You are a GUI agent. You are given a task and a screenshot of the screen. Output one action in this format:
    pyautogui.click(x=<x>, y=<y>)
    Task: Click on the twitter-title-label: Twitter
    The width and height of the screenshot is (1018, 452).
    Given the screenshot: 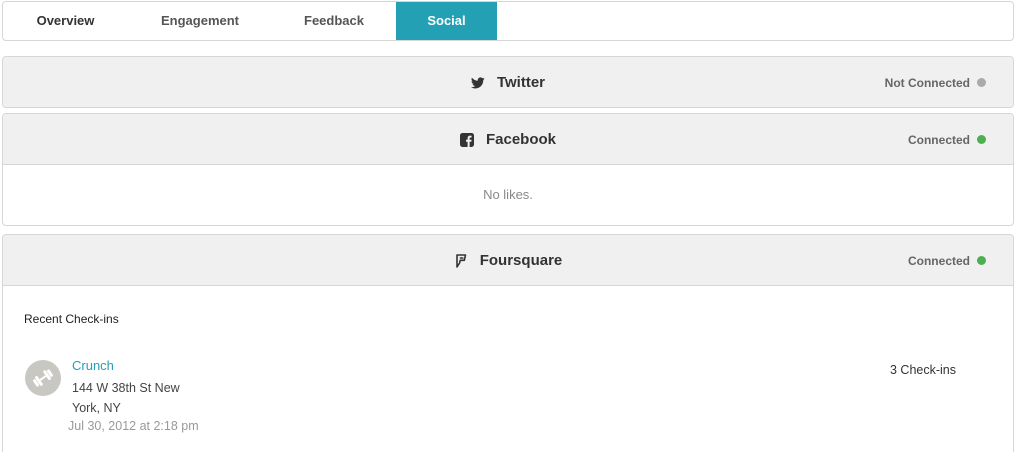 What is the action you would take?
    pyautogui.click(x=521, y=82)
    